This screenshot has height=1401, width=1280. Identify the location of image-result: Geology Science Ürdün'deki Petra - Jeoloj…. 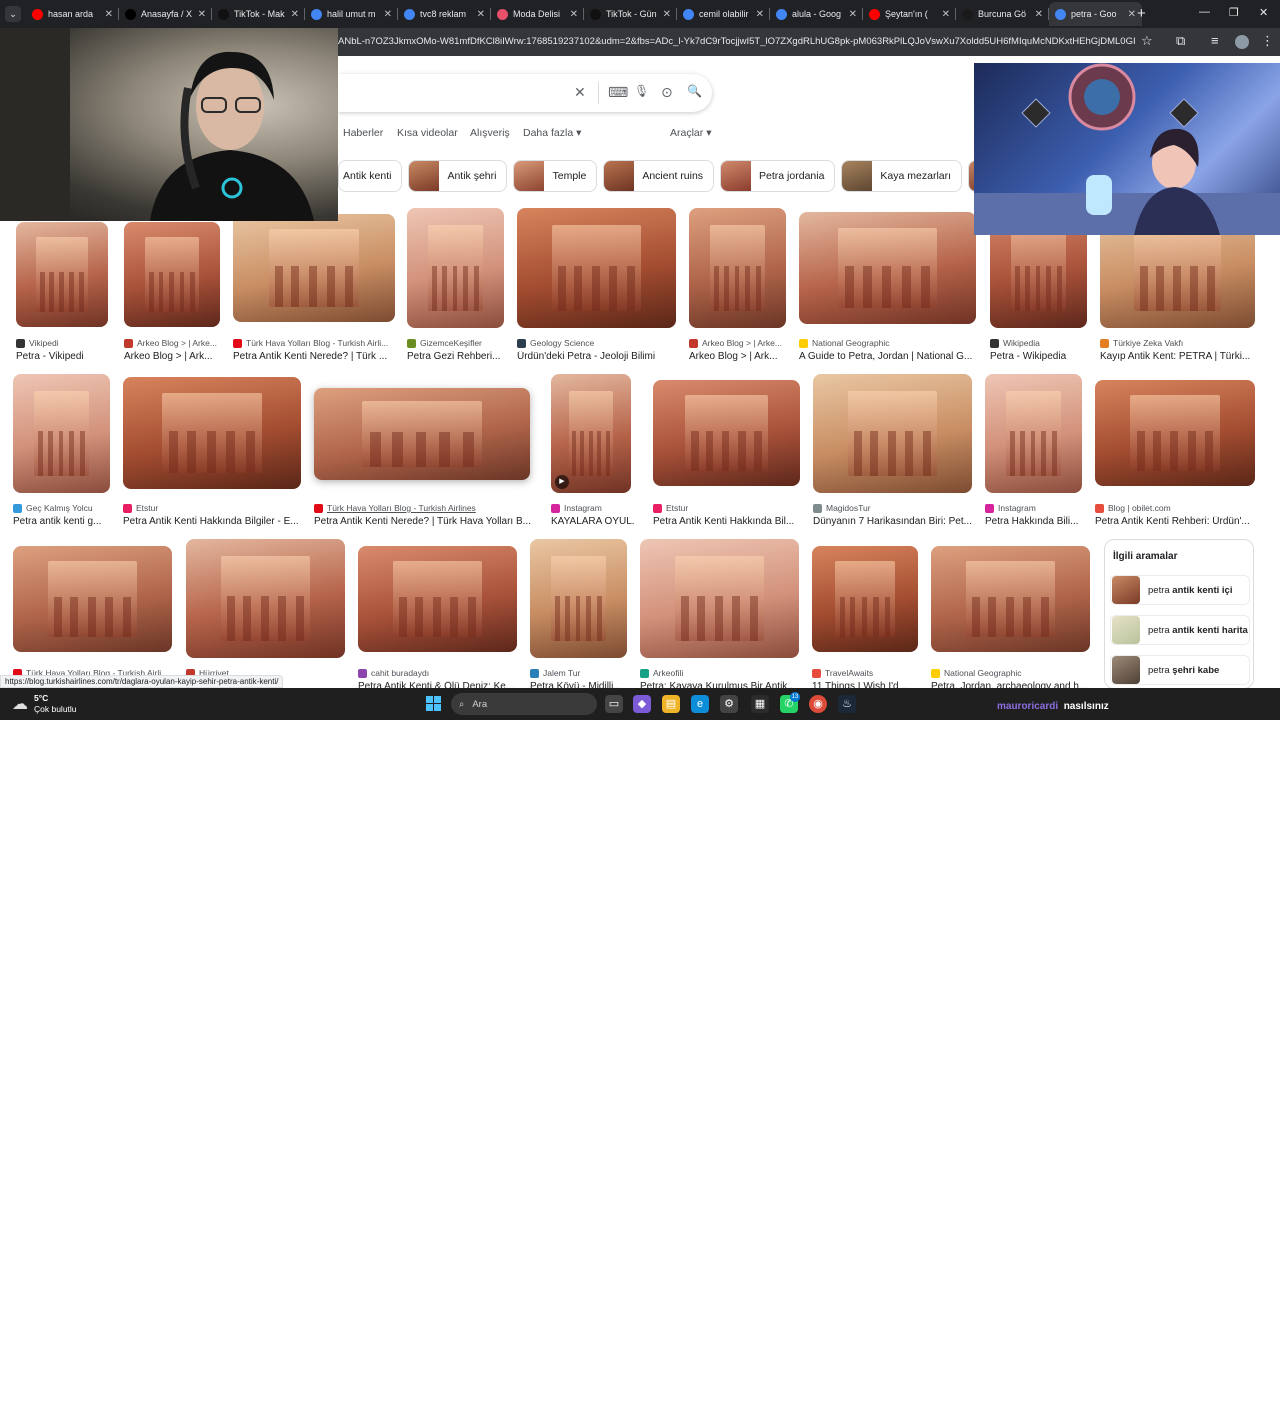
(596, 286).